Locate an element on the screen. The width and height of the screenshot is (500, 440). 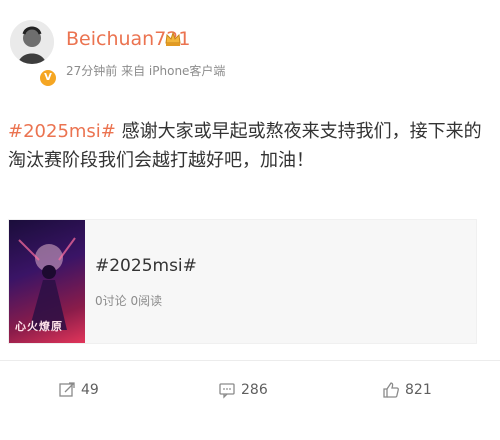
post-source: 来自 iPhone客户端 is located at coordinates (173, 71).